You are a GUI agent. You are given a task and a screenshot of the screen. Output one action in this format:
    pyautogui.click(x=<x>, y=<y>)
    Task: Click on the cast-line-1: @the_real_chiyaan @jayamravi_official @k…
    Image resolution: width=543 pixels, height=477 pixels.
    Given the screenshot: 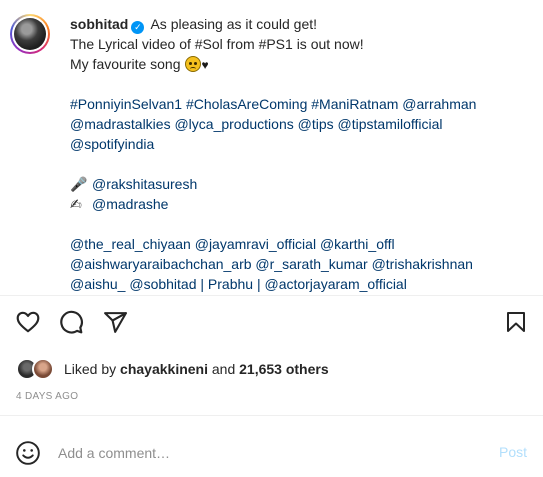 What is the action you would take?
    pyautogui.click(x=232, y=244)
    